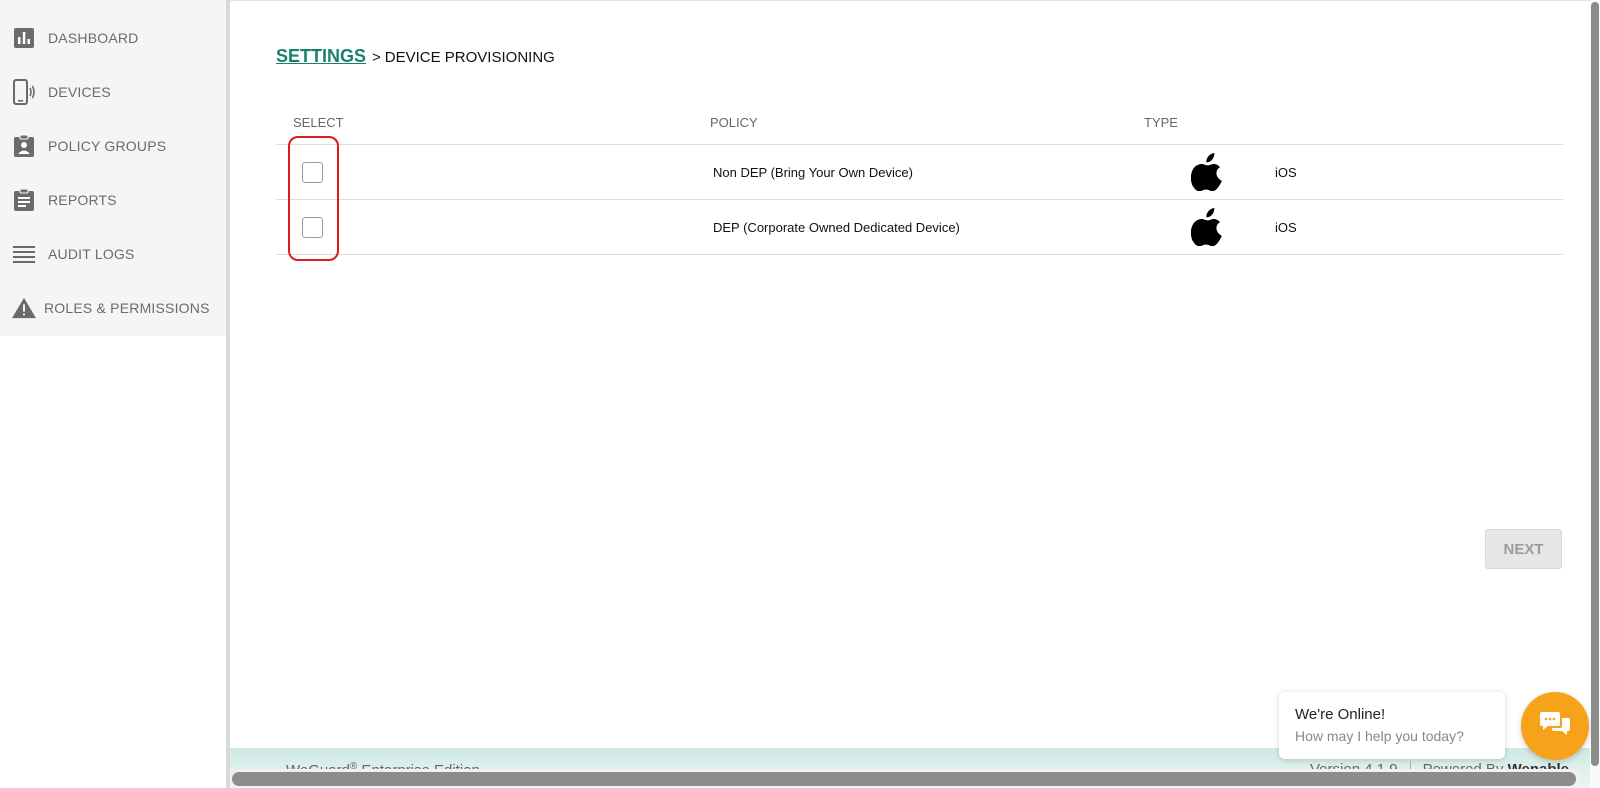 The width and height of the screenshot is (1600, 788). Describe the element at coordinates (24, 146) in the screenshot. I see `badge-clipboard-icon` at that location.